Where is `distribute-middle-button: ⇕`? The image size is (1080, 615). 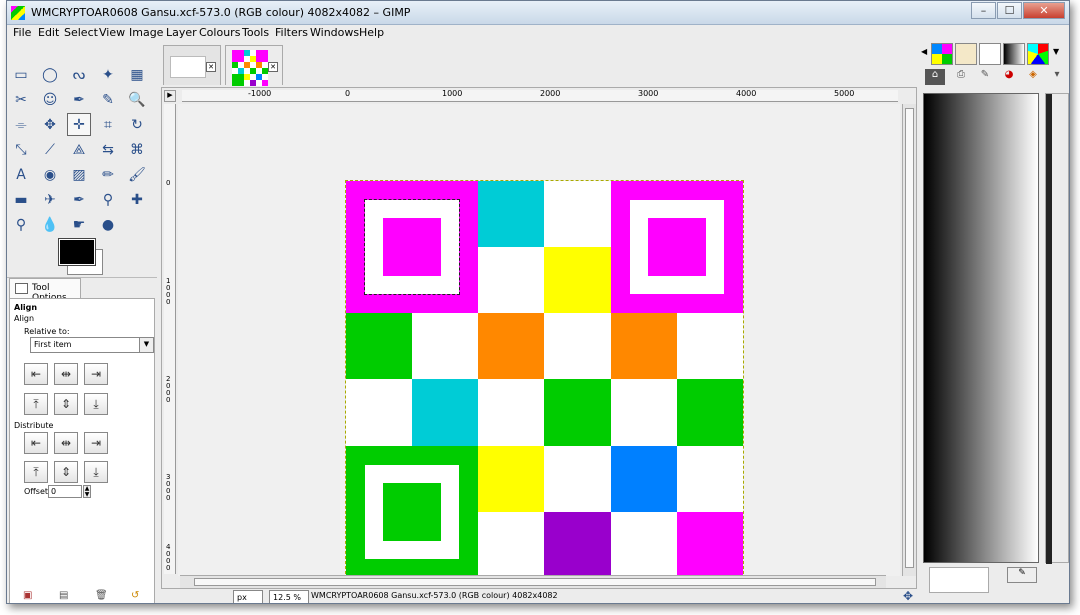 distribute-middle-button: ⇕ is located at coordinates (66, 472).